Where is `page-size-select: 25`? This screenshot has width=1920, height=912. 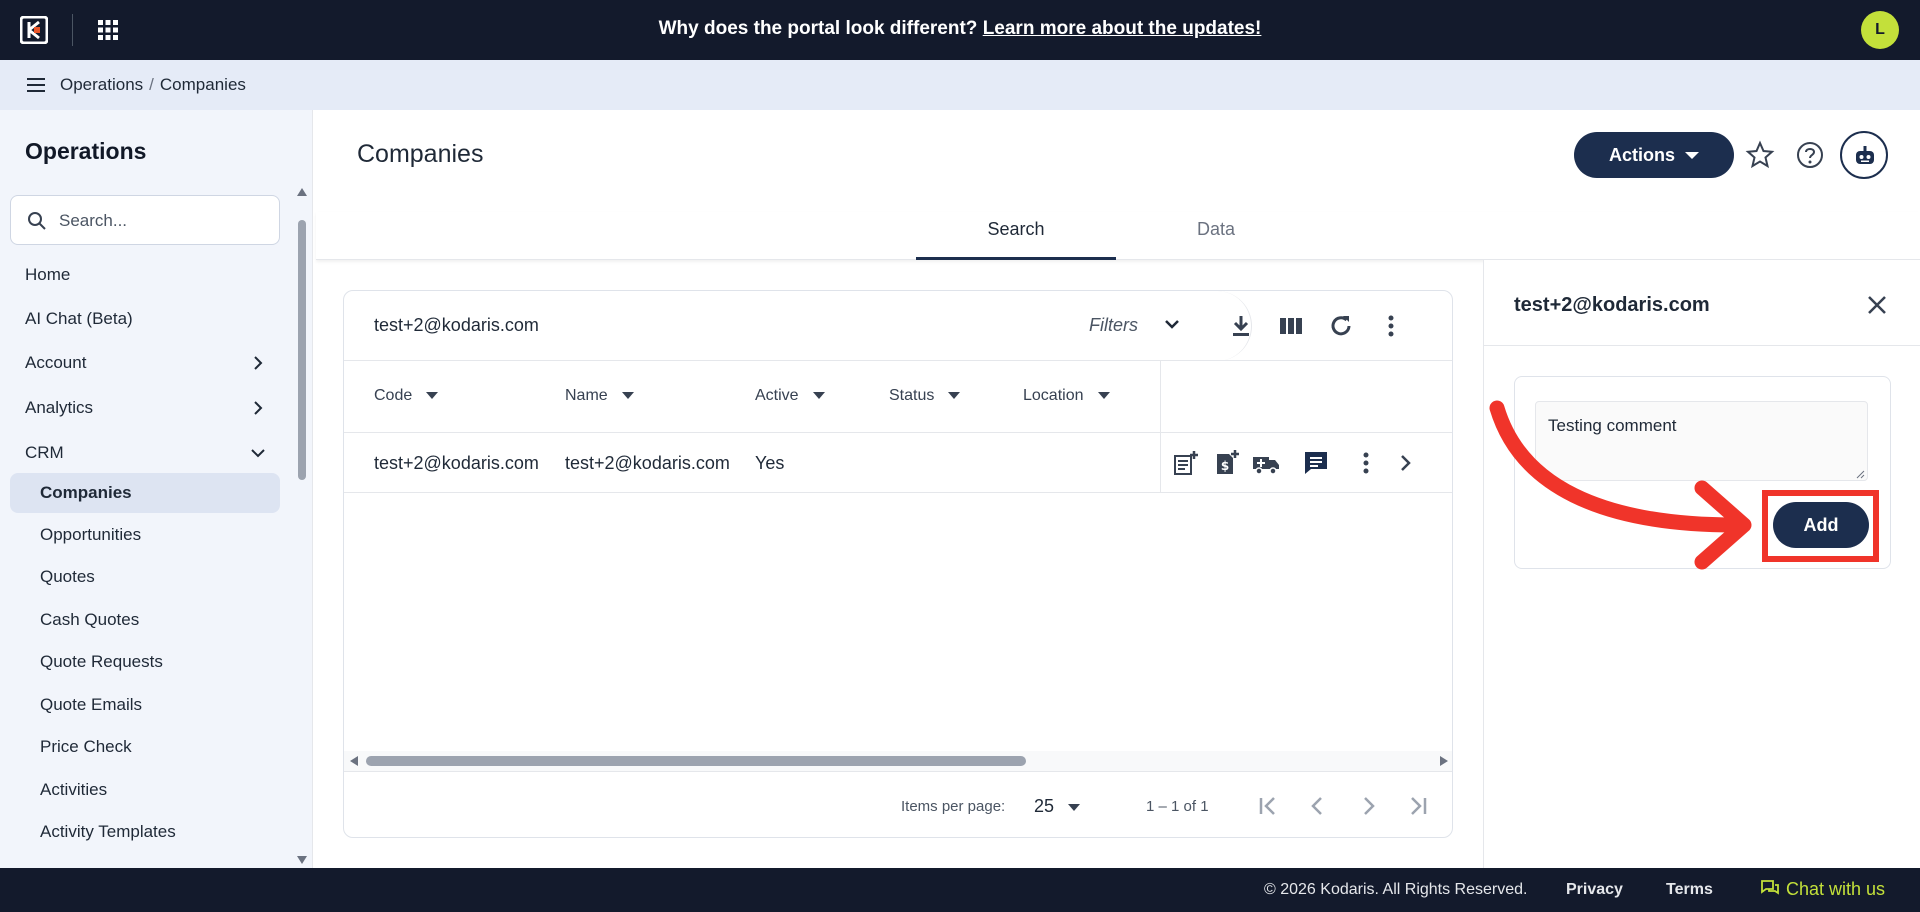
page-size-select: 25 is located at coordinates (1057, 806).